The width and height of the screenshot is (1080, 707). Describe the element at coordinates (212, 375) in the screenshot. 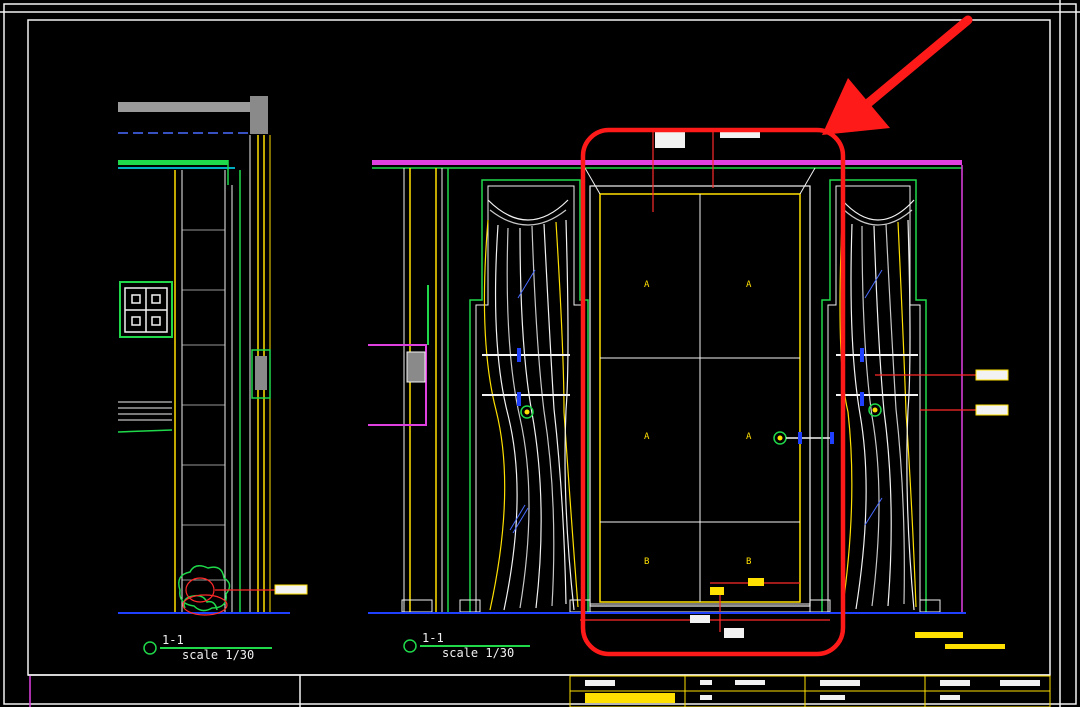

I see `left-section-view` at that location.